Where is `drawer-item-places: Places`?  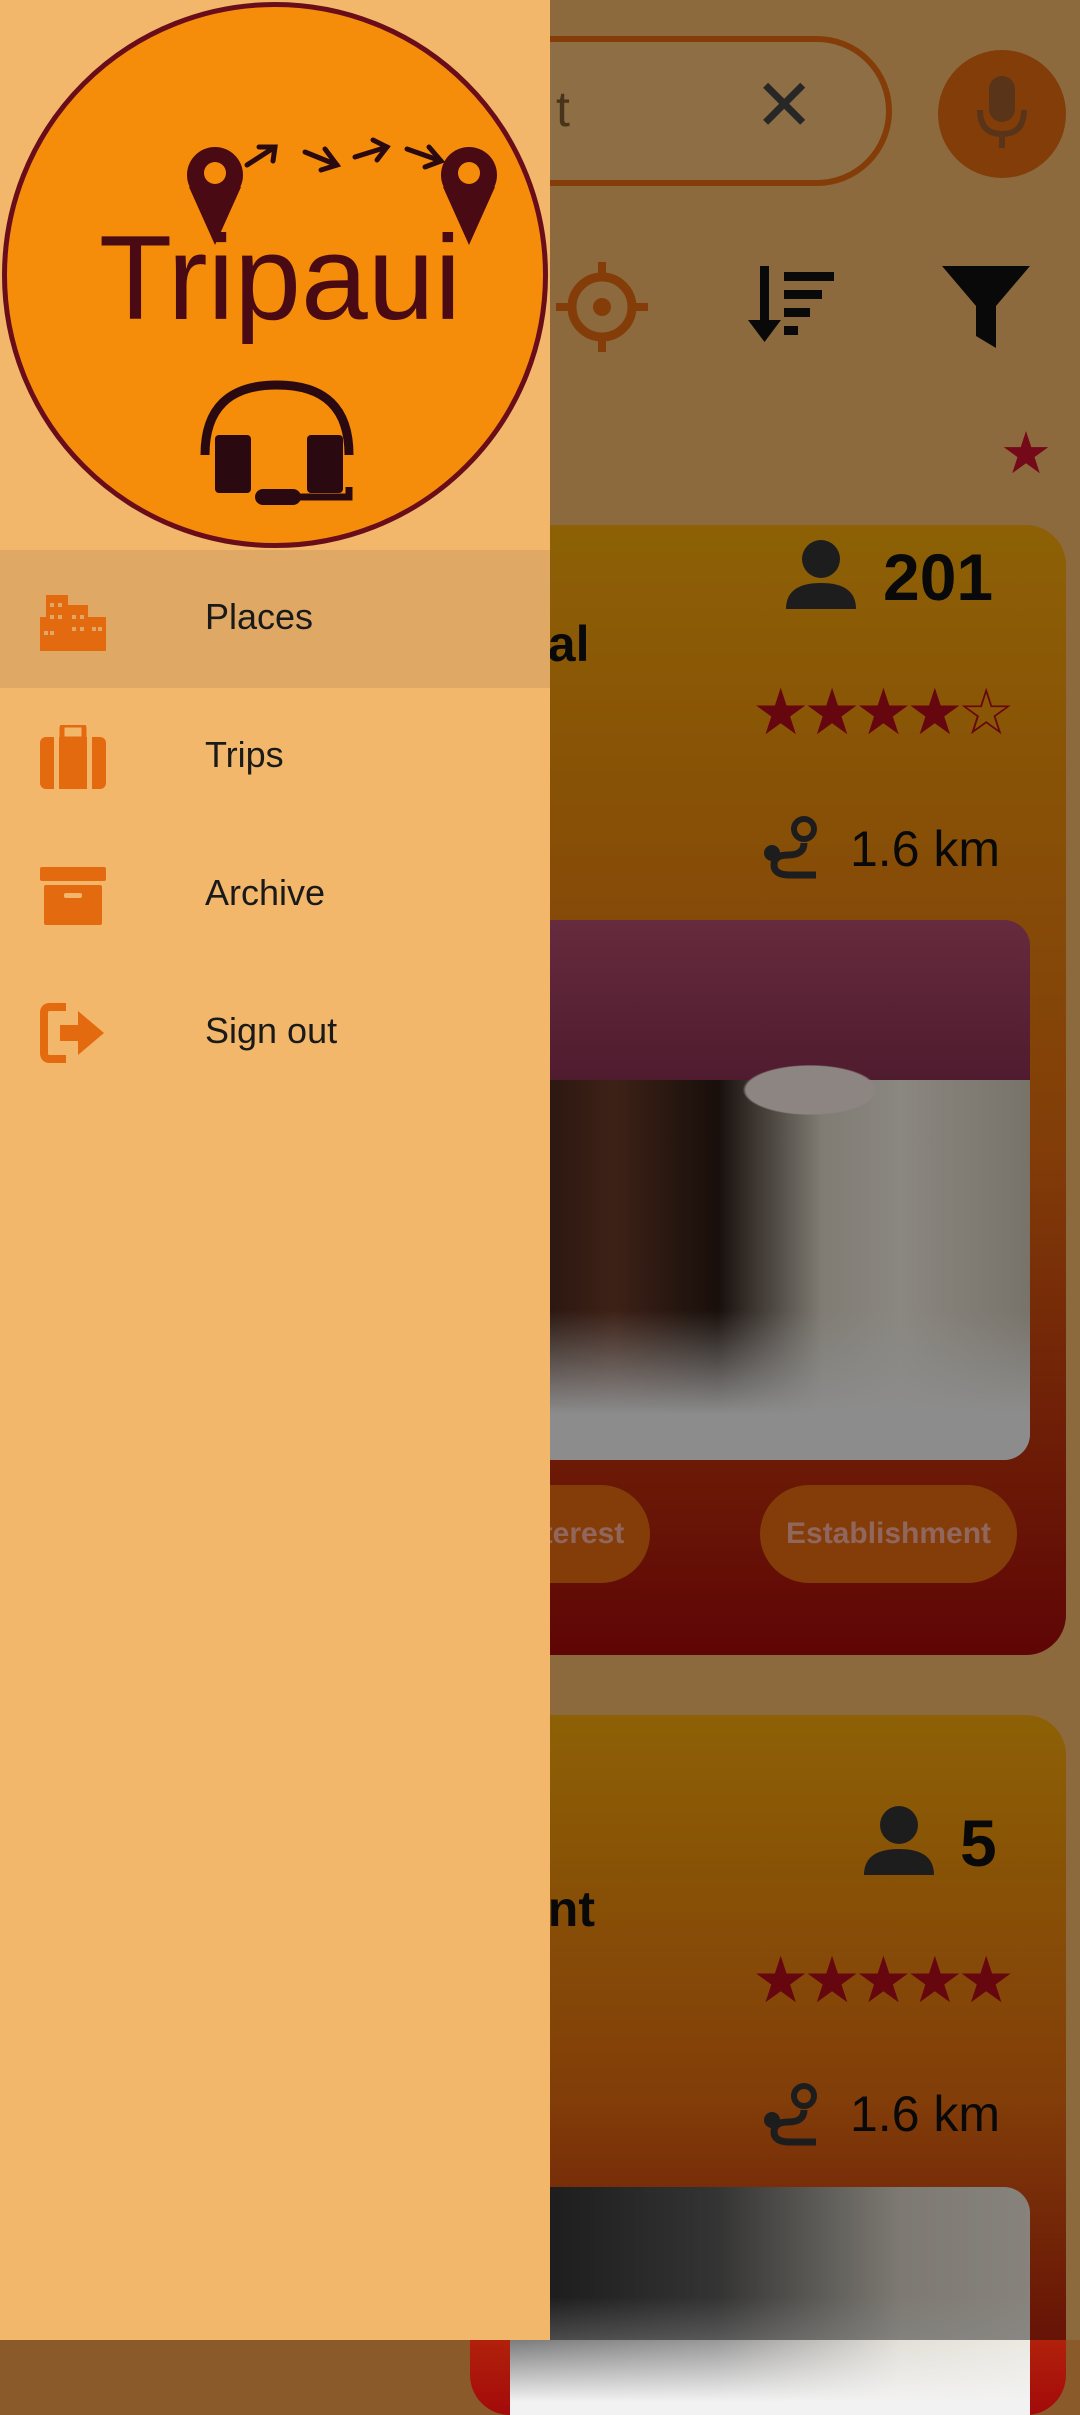
drawer-item-places: Places is located at coordinates (275, 619).